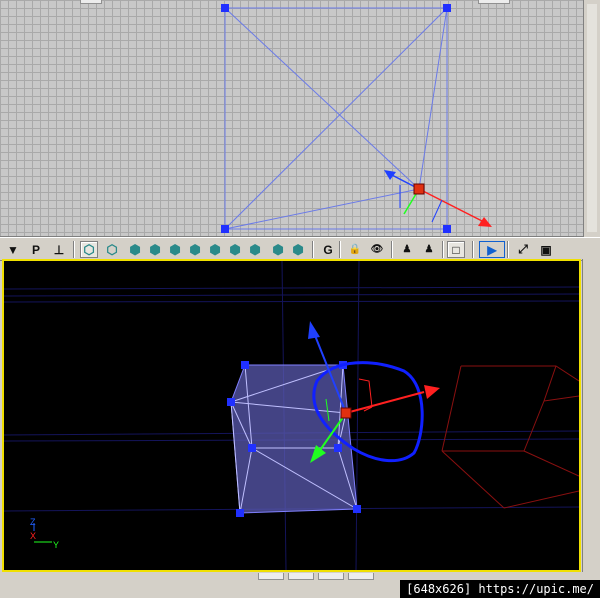 The height and width of the screenshot is (598, 600). Describe the element at coordinates (591, 415) in the screenshot. I see `perspective-viewport-scrollbar` at that location.